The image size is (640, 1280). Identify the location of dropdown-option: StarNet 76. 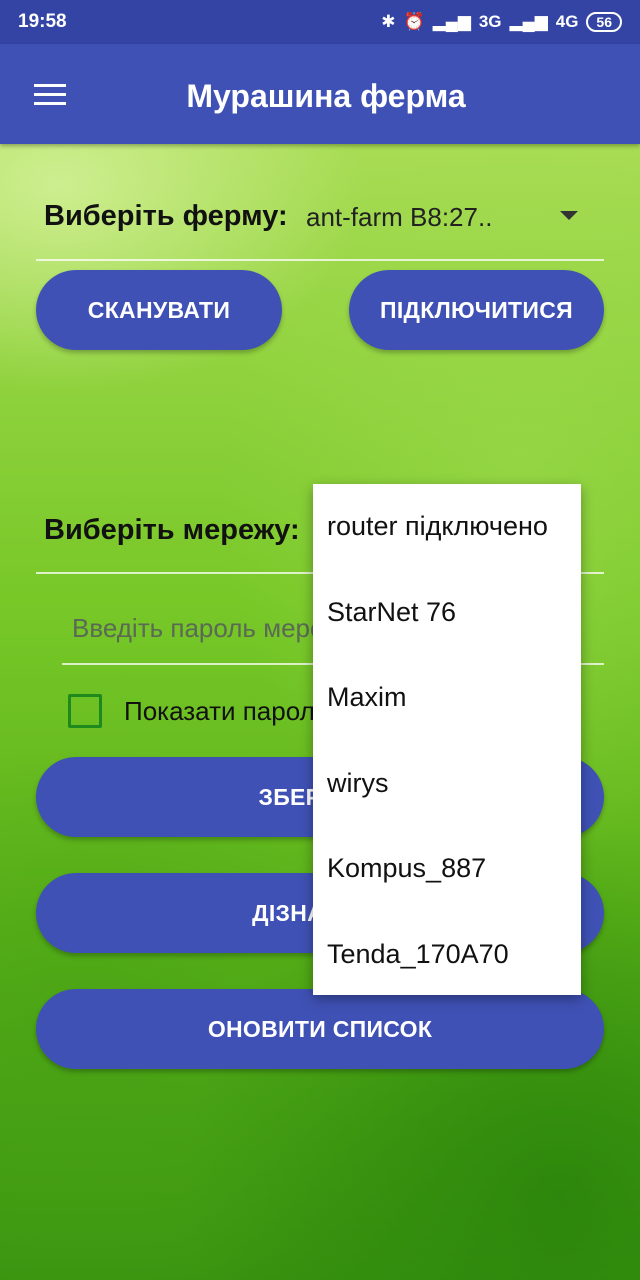
(447, 613).